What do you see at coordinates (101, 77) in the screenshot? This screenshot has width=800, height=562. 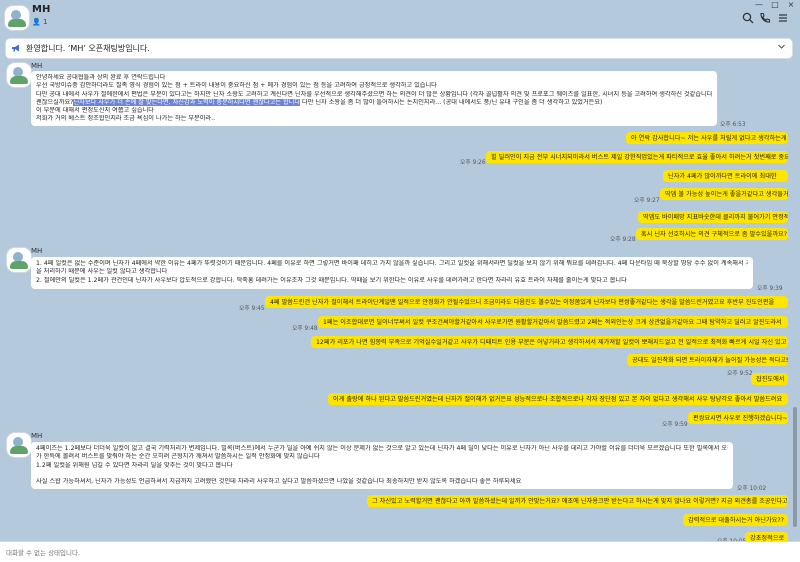 I see `message-line: 안녕하세요 공대협들과 상의 완료 후 연락드립니다` at bounding box center [101, 77].